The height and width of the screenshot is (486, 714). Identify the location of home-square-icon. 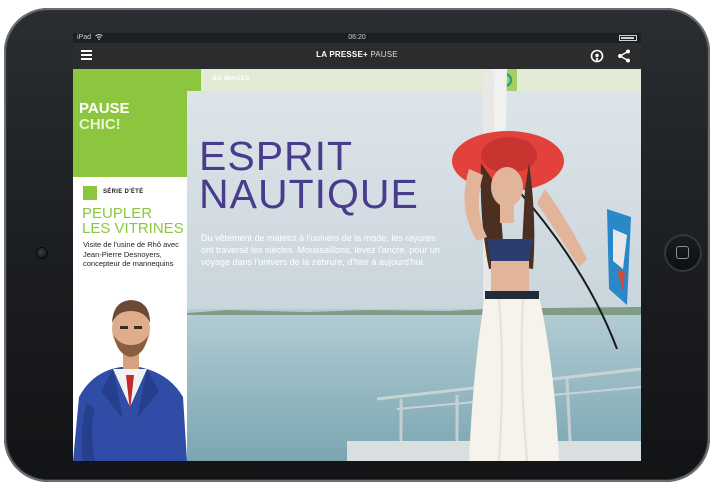
(682, 252).